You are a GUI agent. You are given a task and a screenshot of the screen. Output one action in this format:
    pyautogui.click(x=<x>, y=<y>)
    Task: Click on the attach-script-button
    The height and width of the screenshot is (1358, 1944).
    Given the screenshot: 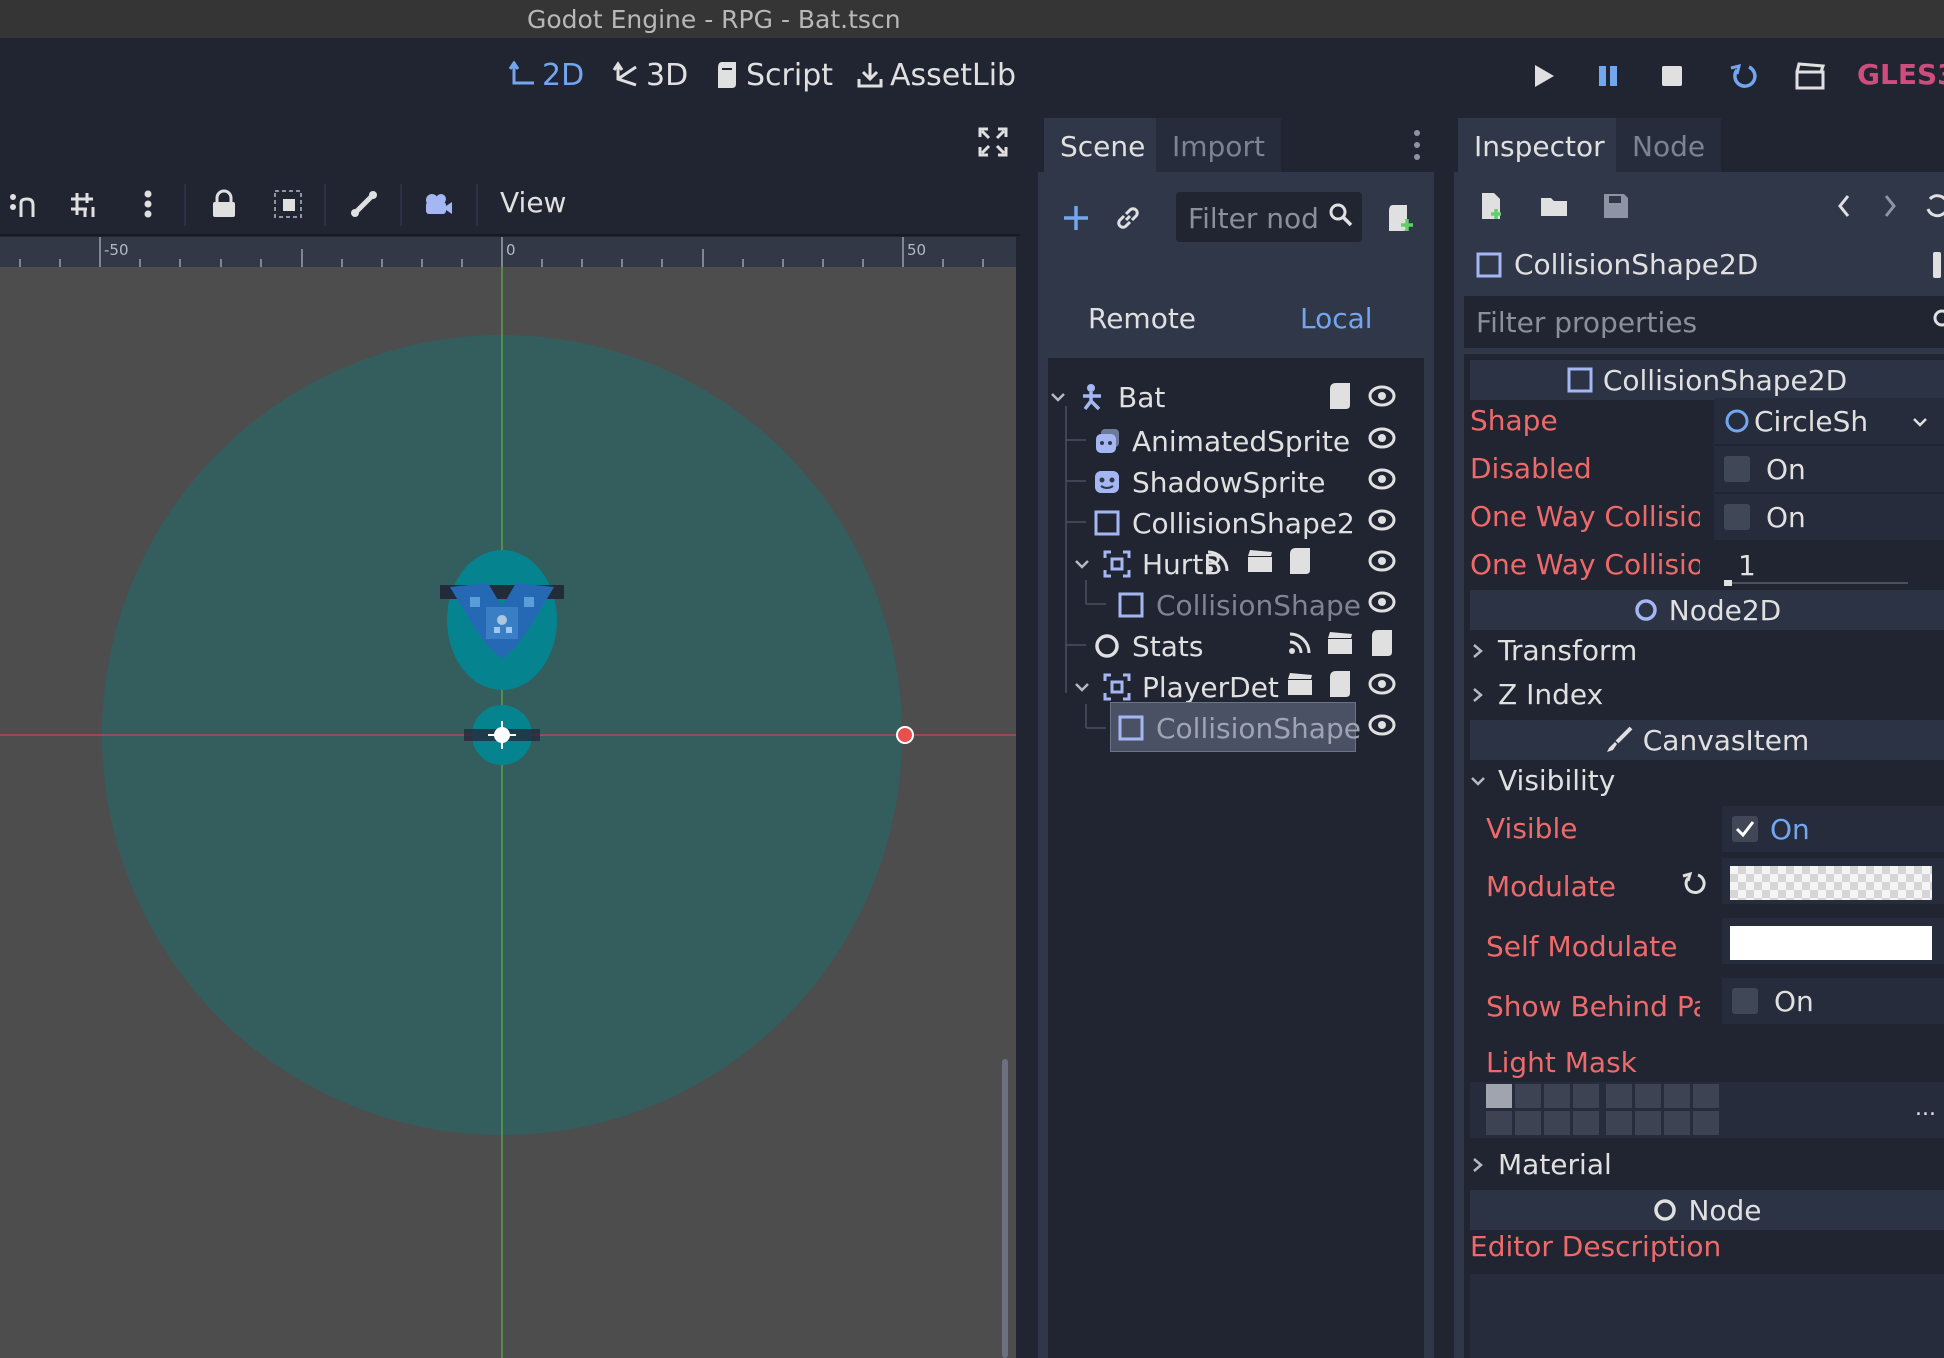 What is the action you would take?
    pyautogui.click(x=1400, y=218)
    